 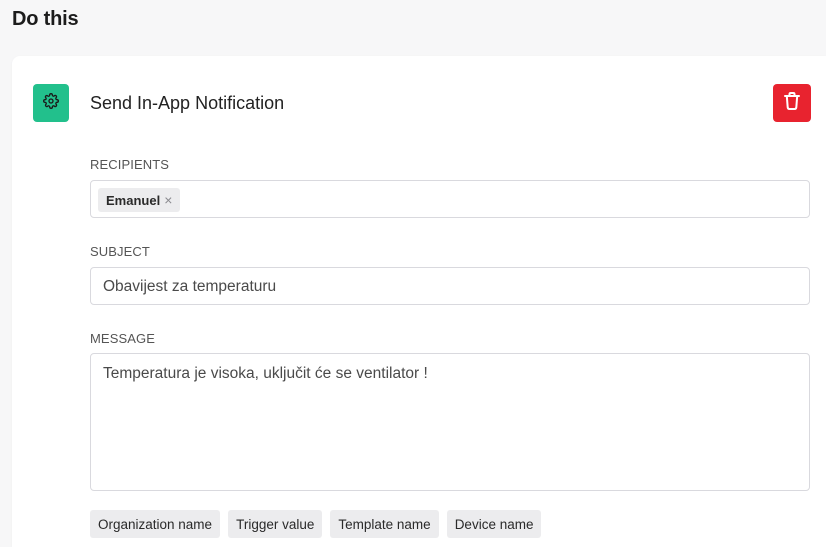 I want to click on trash-icon, so click(x=792, y=103).